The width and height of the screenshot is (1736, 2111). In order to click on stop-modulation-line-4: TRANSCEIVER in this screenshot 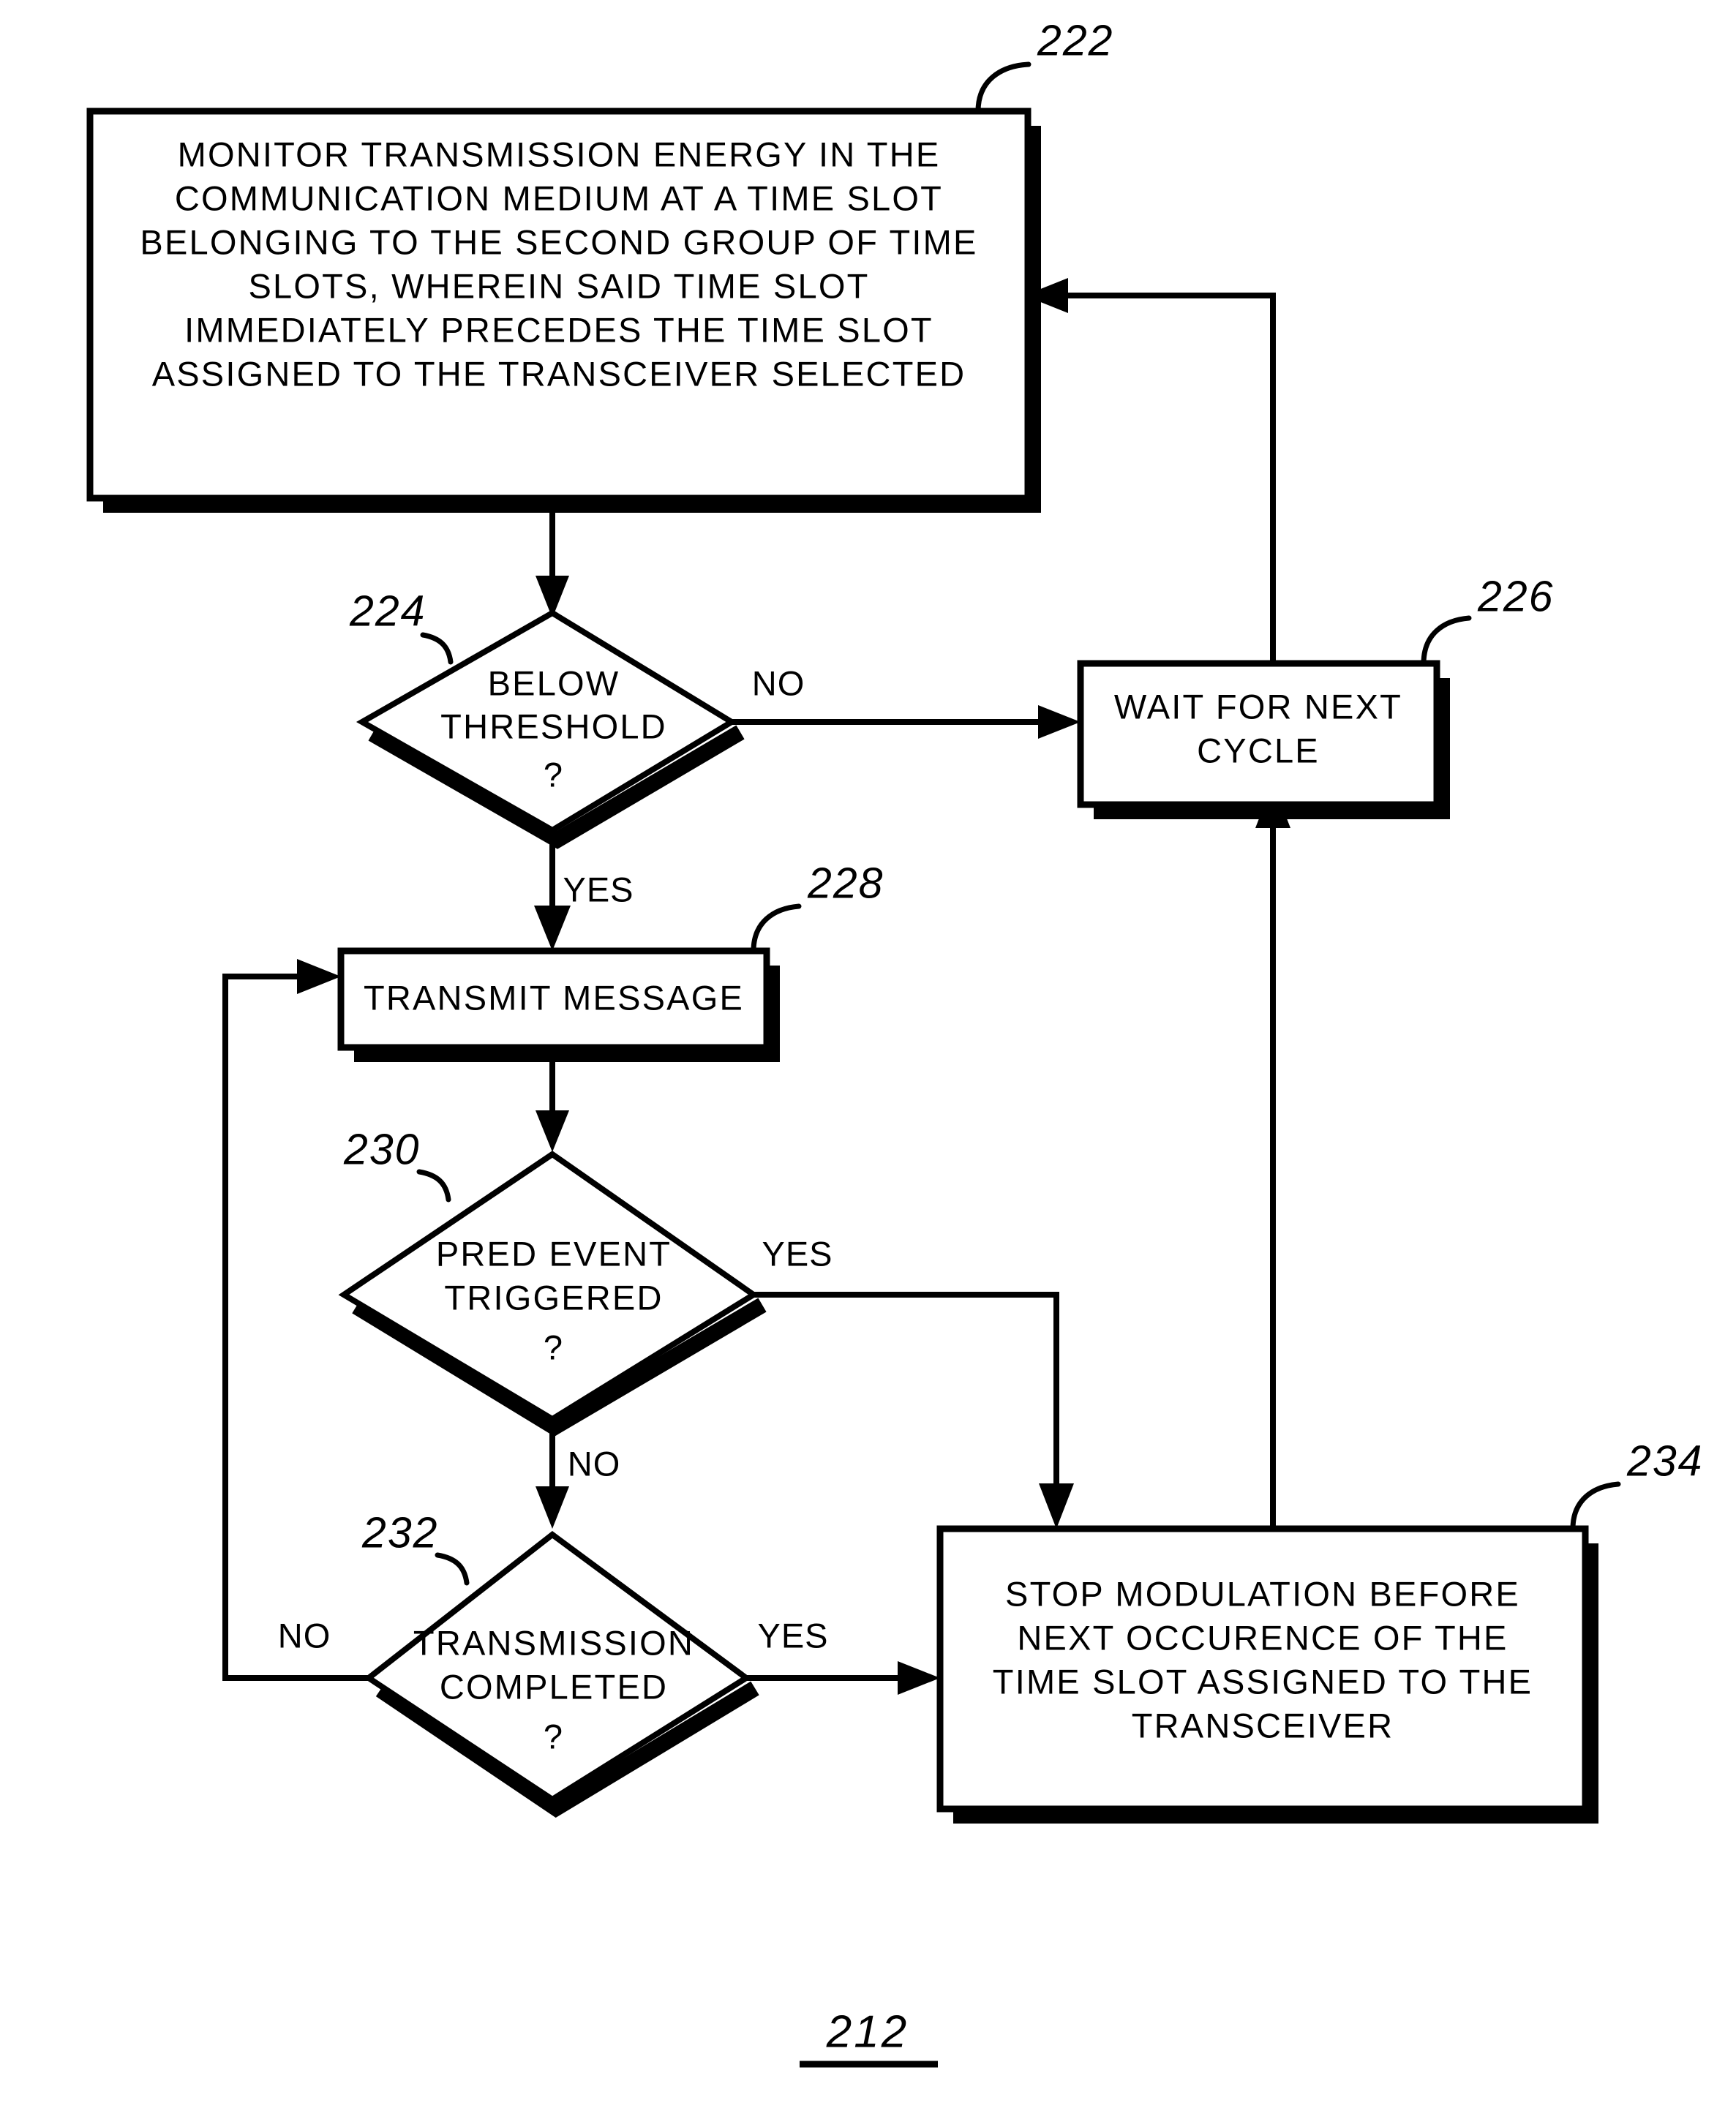, I will do `click(1263, 1725)`.